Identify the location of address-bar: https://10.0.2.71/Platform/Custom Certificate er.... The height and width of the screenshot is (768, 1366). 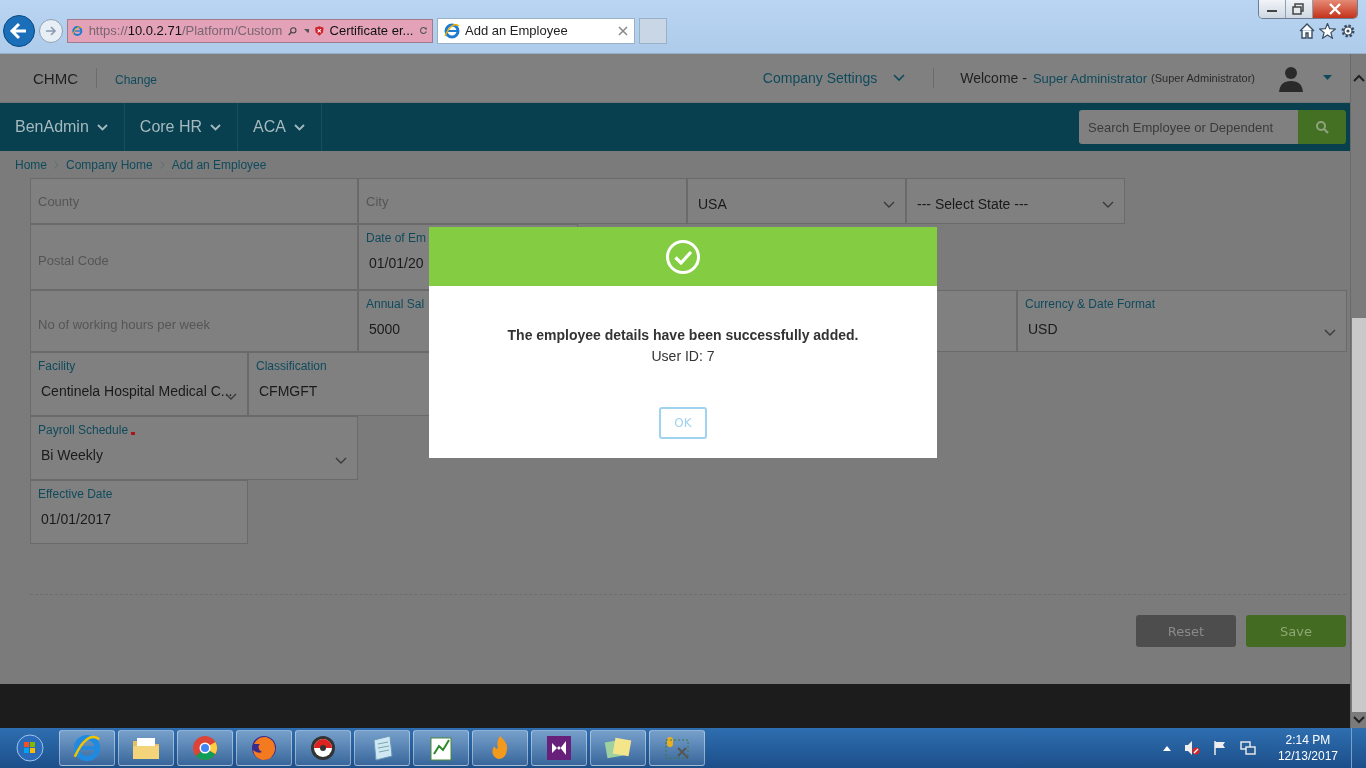
(250, 30).